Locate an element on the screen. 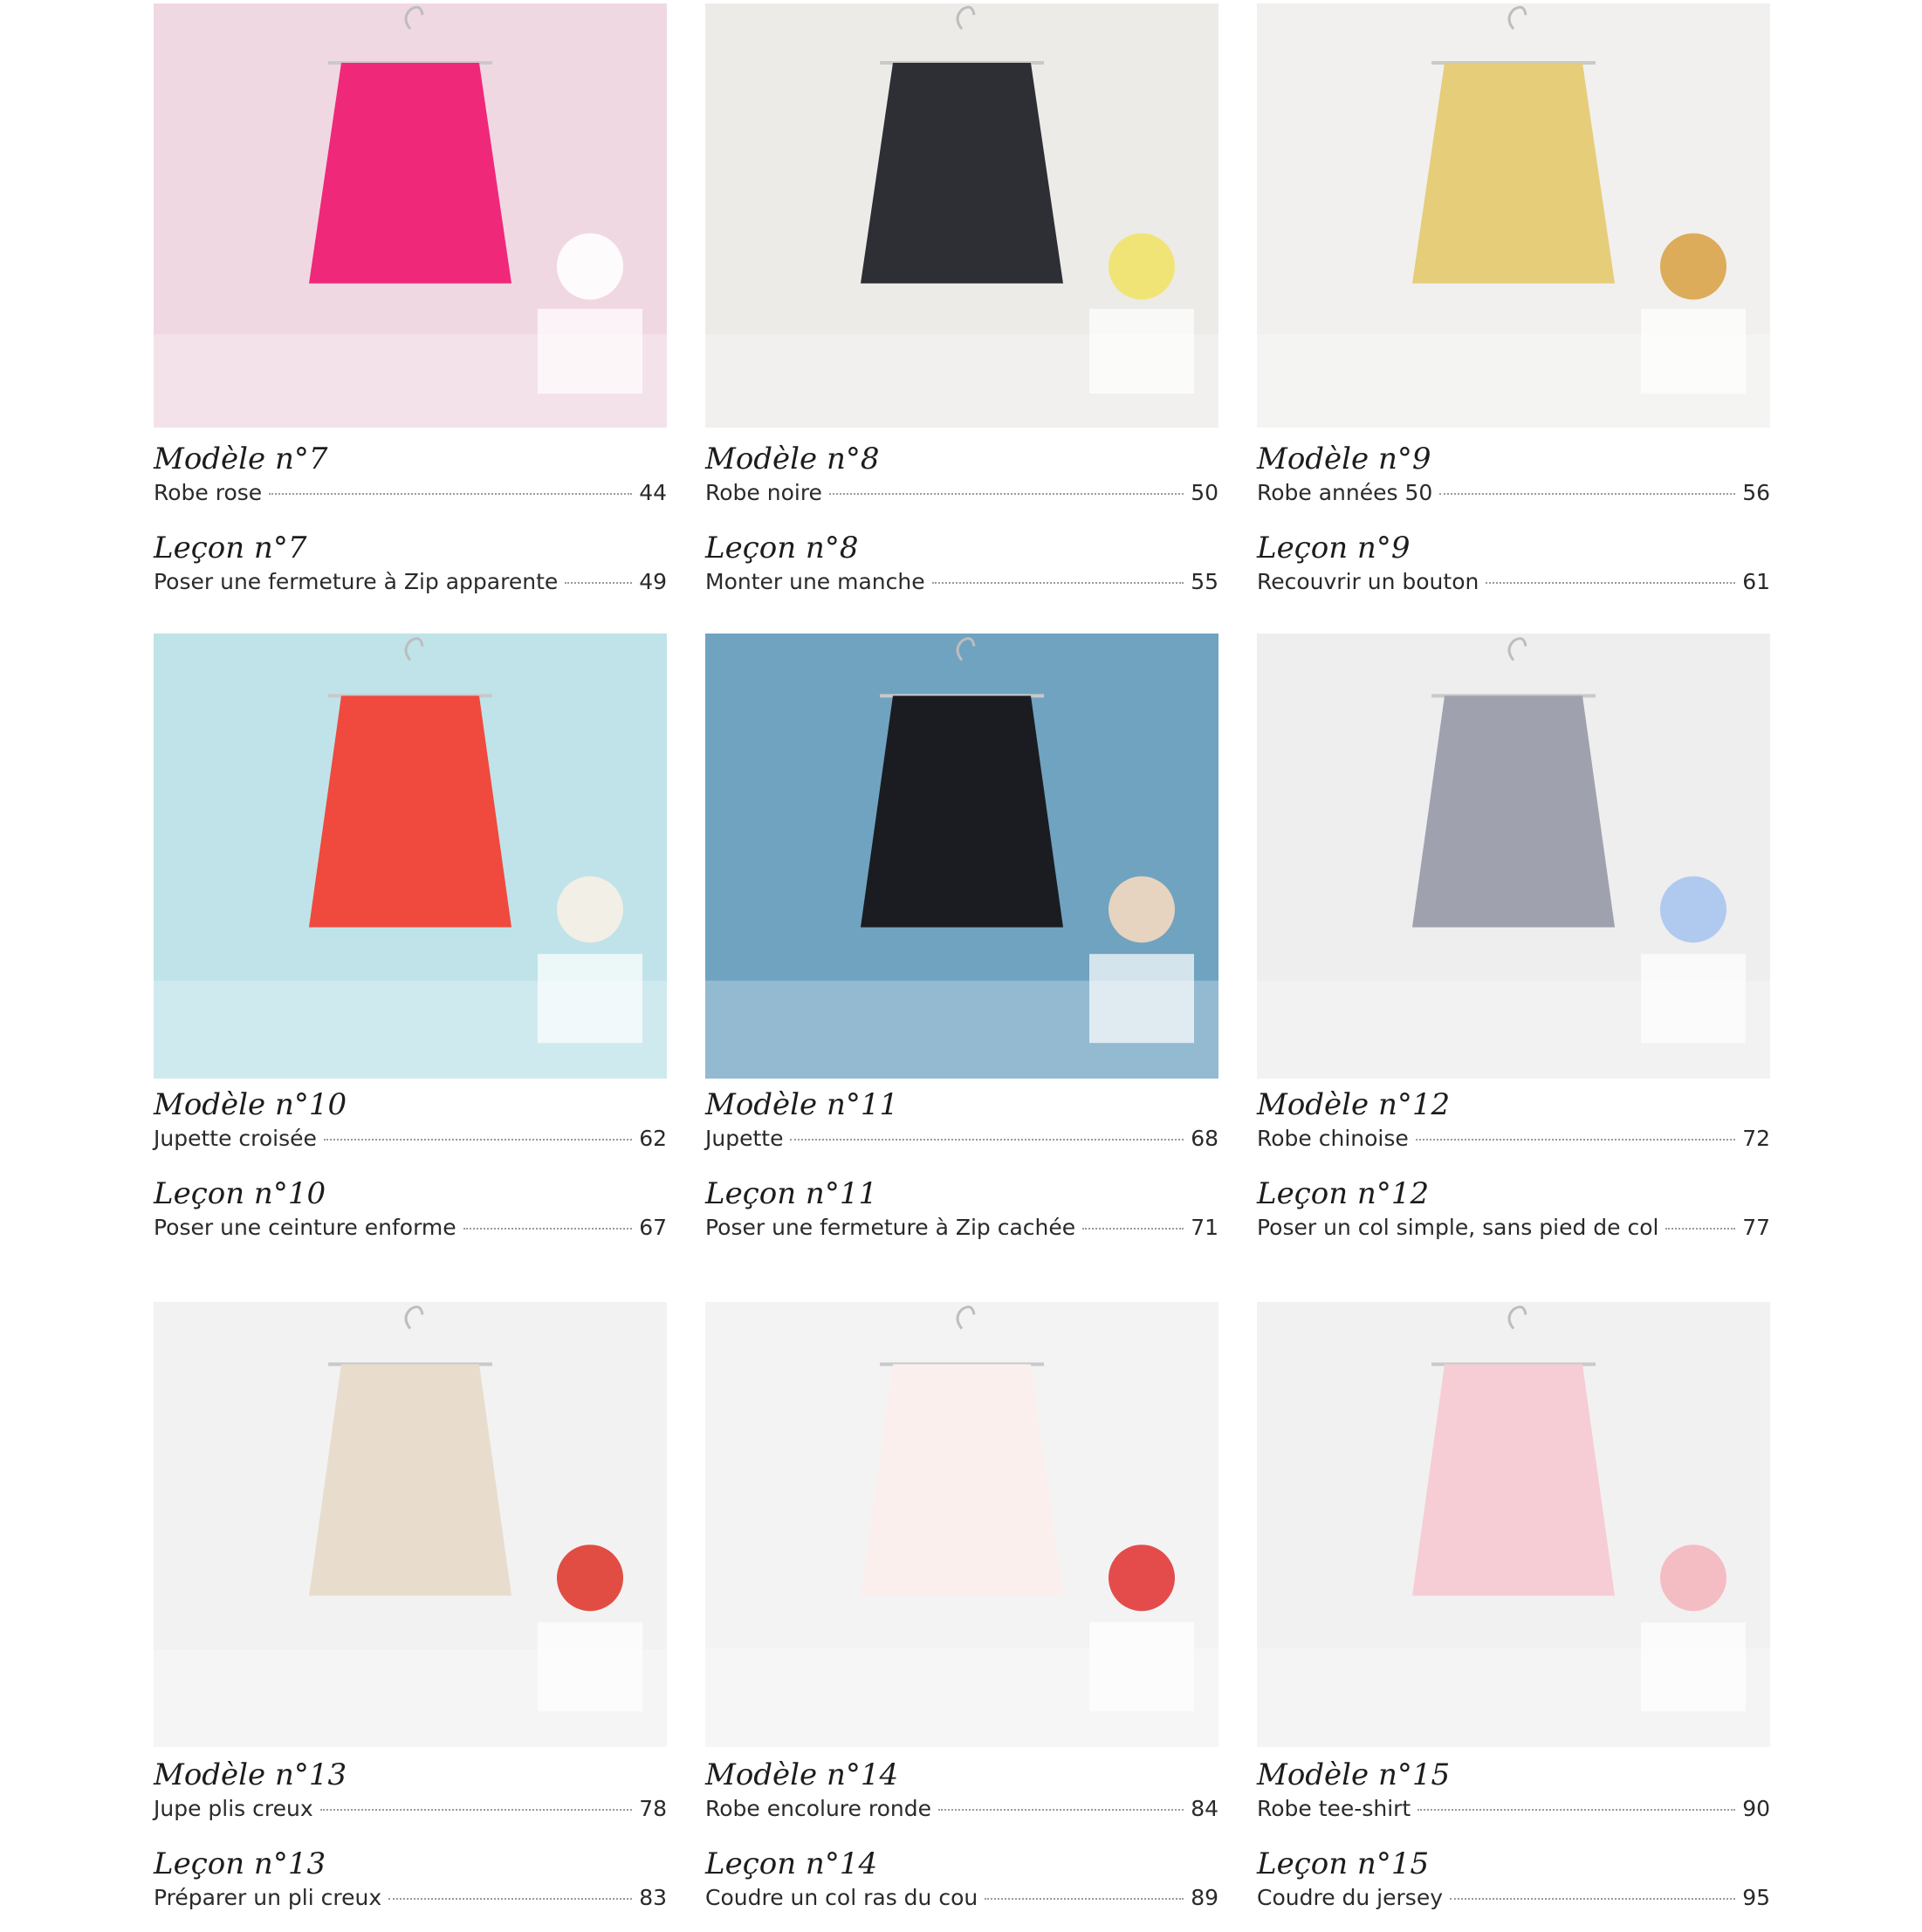 Image resolution: width=1922 pixels, height=1932 pixels. lecon-page-number: 89 is located at coordinates (1204, 1897).